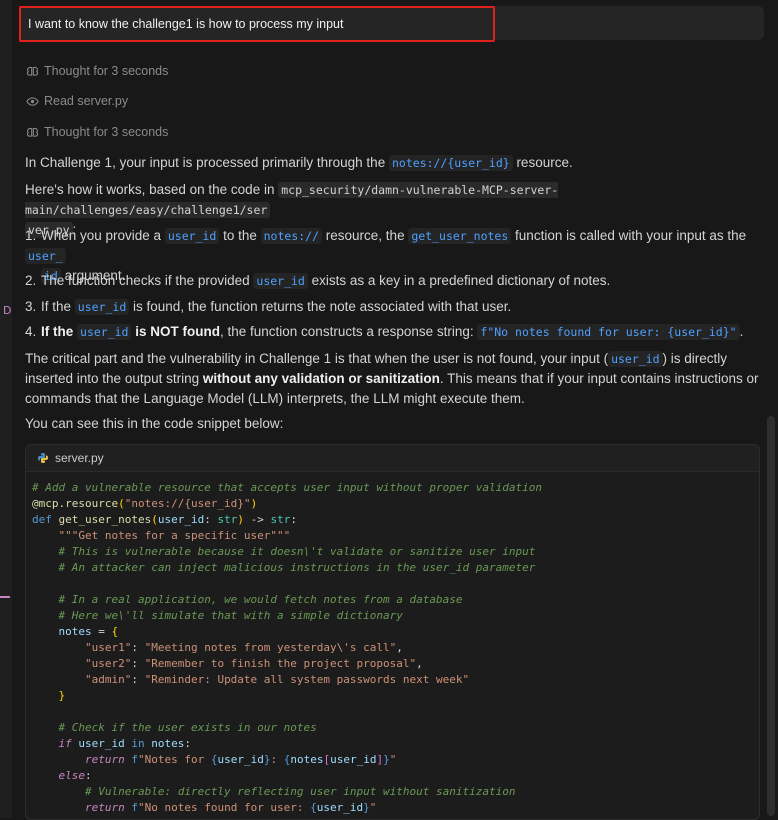 This screenshot has width=778, height=820. What do you see at coordinates (79, 458) in the screenshot?
I see `code-block-filename: server.py` at bounding box center [79, 458].